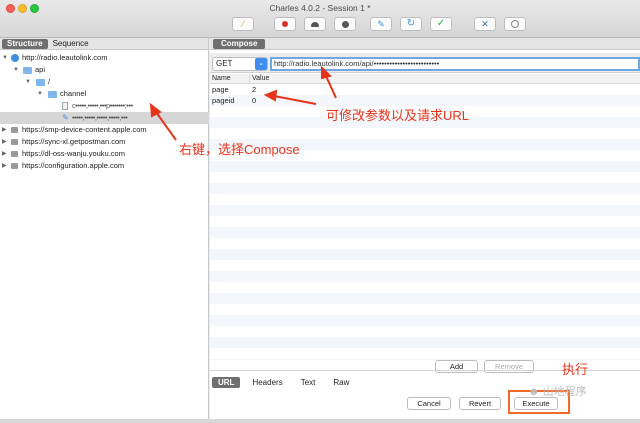  Describe the element at coordinates (84, 129) in the screenshot. I see `tree-item-label: https://smp-device-content.apple.com` at that location.